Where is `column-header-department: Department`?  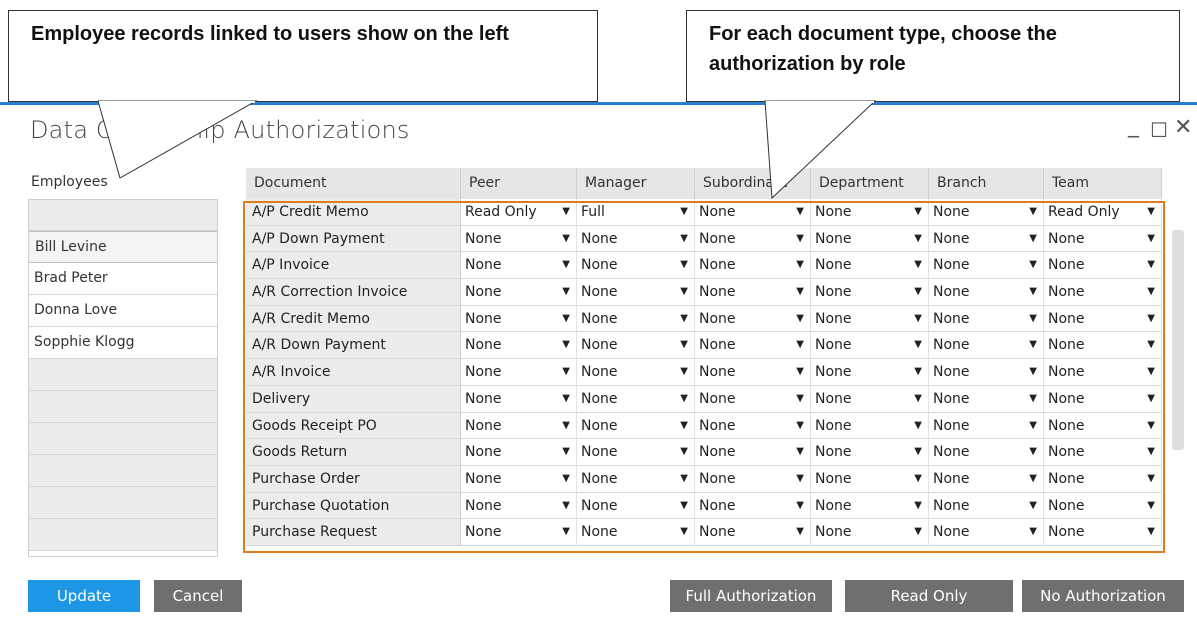 column-header-department: Department is located at coordinates (870, 183).